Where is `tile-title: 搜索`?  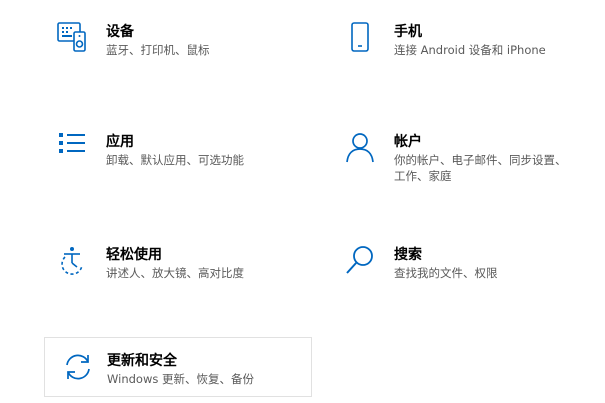 tile-title: 搜索 is located at coordinates (408, 255).